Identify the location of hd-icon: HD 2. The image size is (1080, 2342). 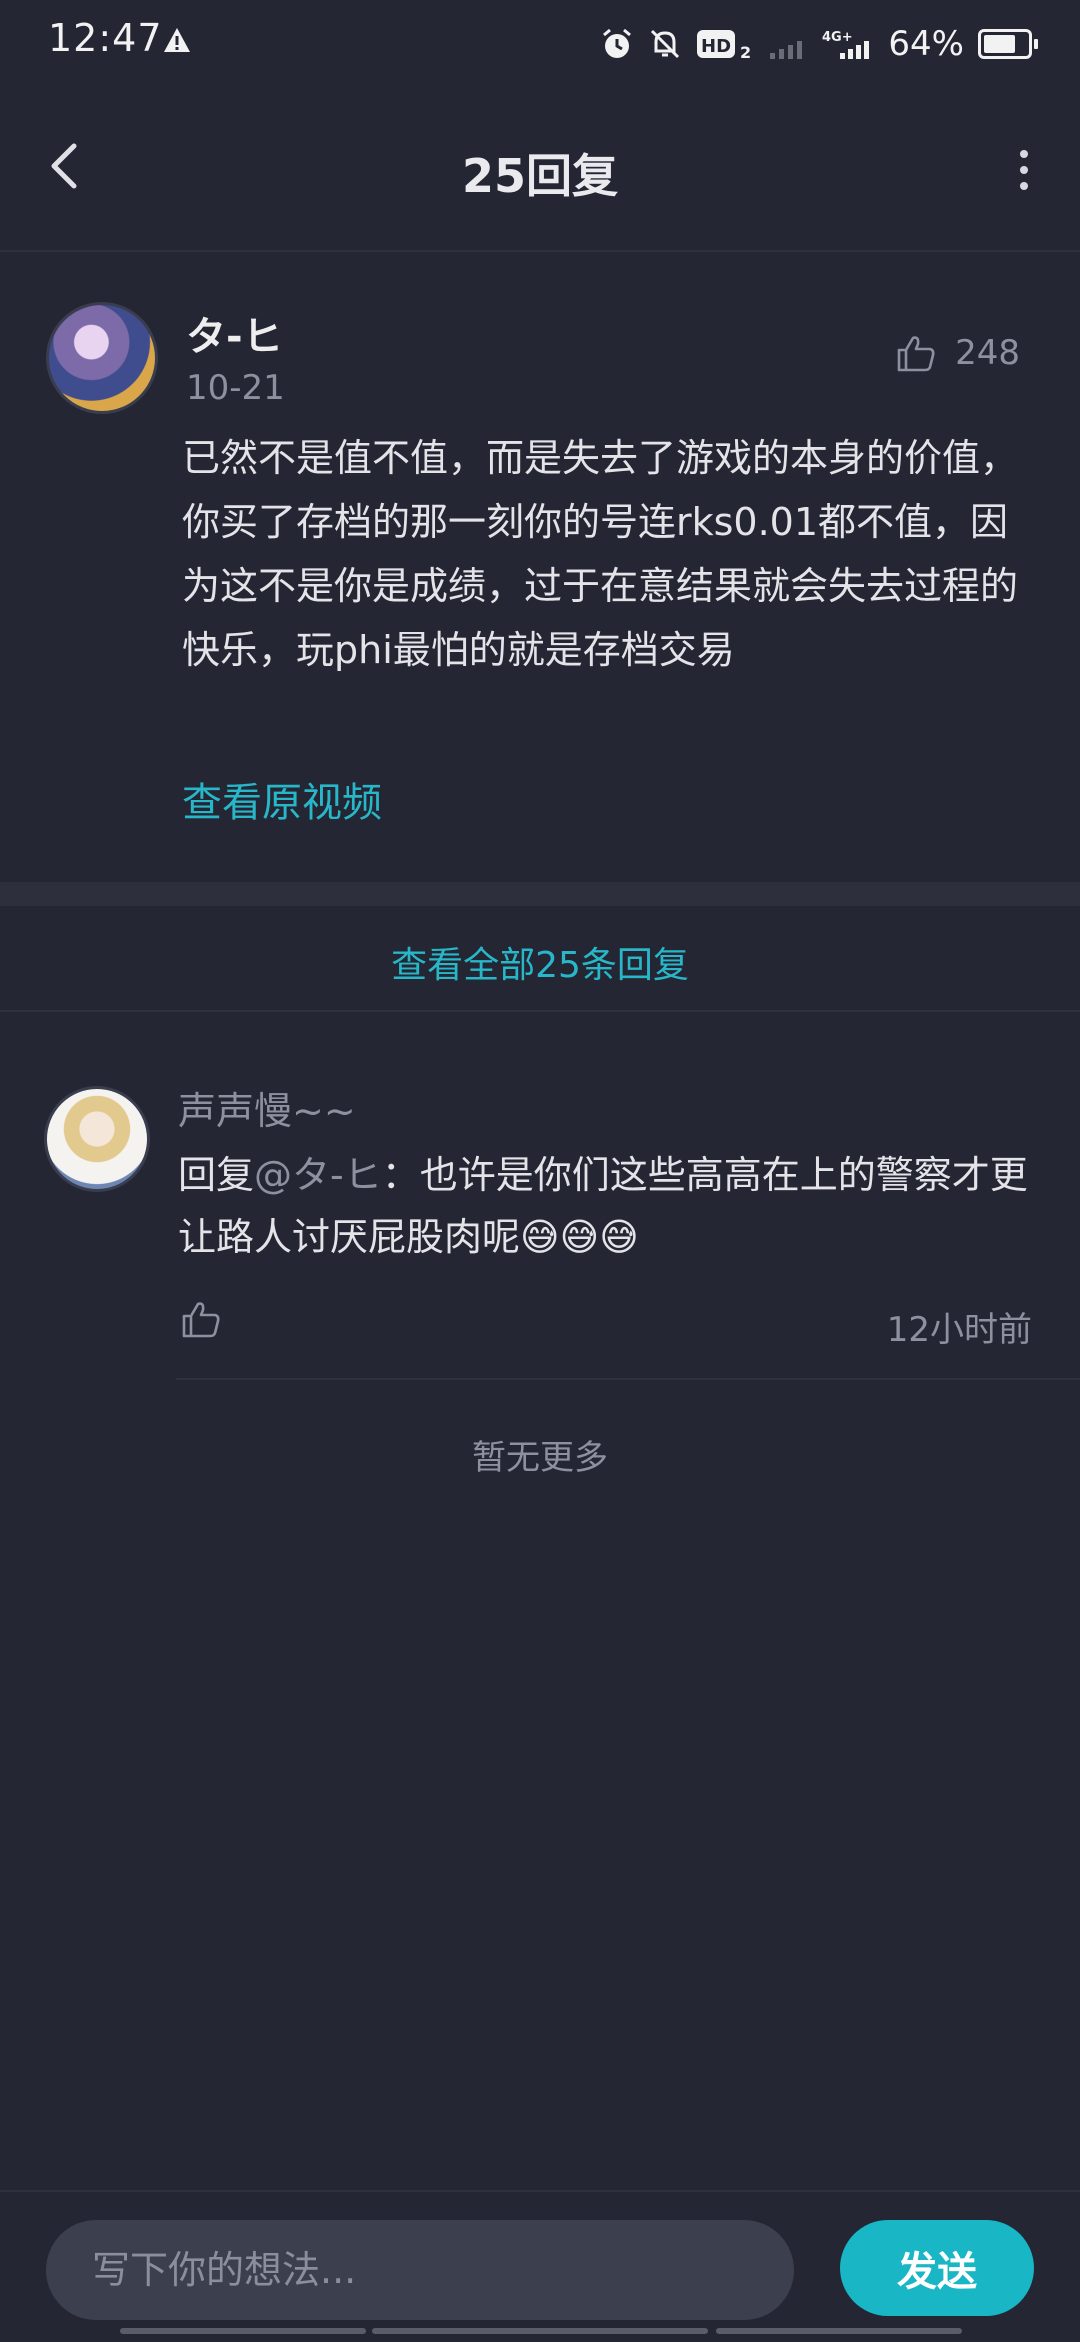
(724, 45).